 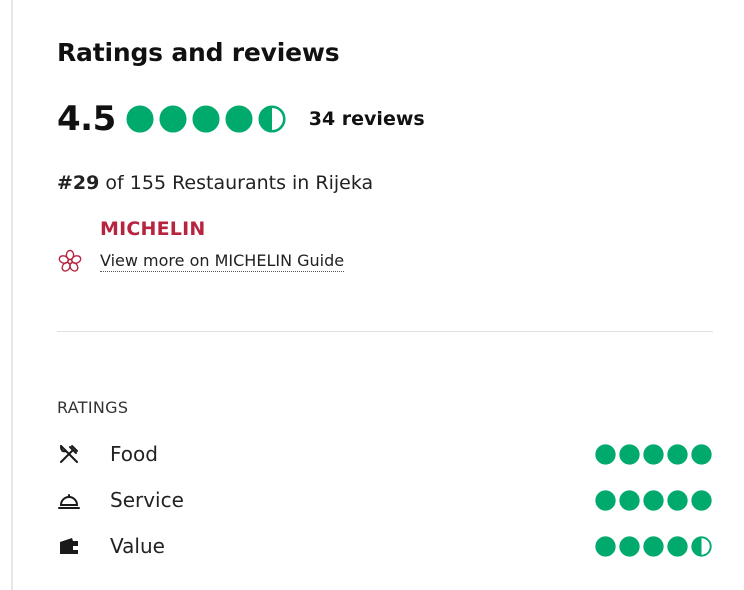 What do you see at coordinates (367, 119) in the screenshot?
I see `review-count-link: 34 reviews` at bounding box center [367, 119].